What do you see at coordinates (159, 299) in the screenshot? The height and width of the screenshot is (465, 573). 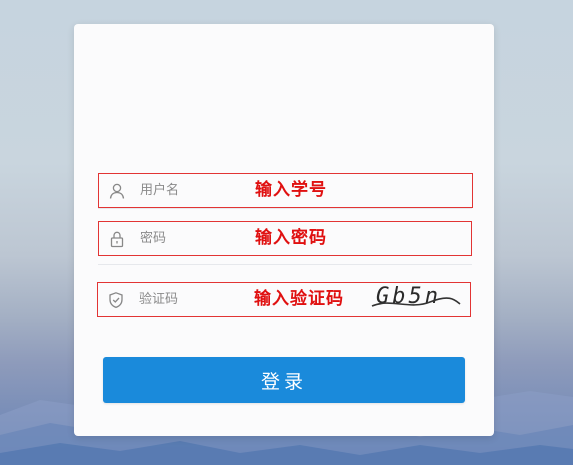 I see `captcha-placeholder: 验证码` at bounding box center [159, 299].